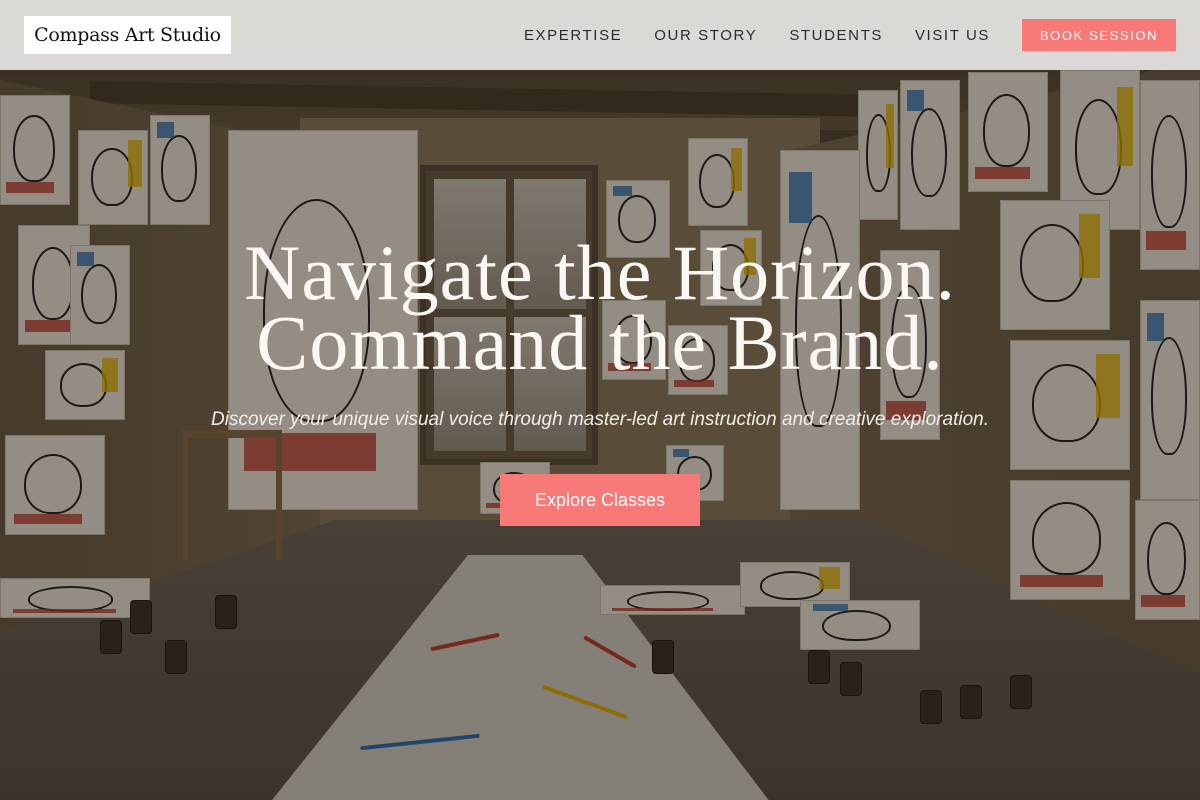  I want to click on nav-link-expertise: EXPERTISE, so click(573, 35).